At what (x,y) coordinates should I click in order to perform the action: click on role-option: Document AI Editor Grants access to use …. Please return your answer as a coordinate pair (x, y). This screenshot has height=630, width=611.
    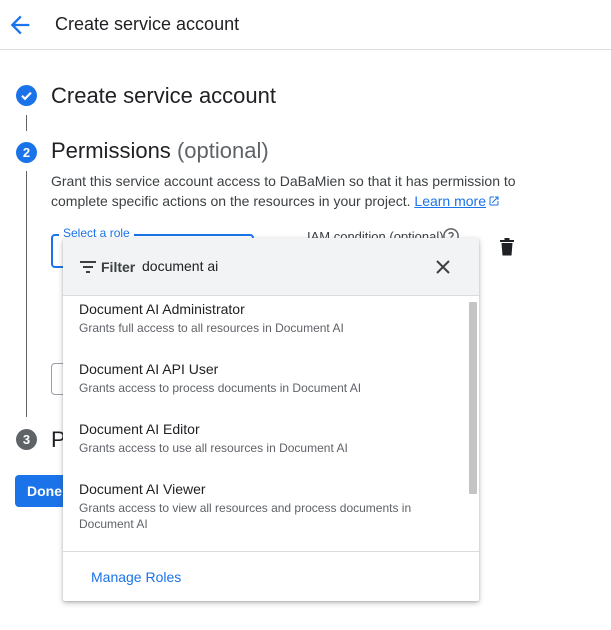
    Looking at the image, I should click on (265, 446).